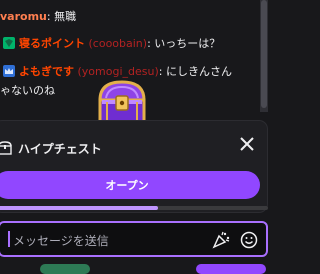 The image size is (320, 274). I want to click on close-icon, so click(247, 144).